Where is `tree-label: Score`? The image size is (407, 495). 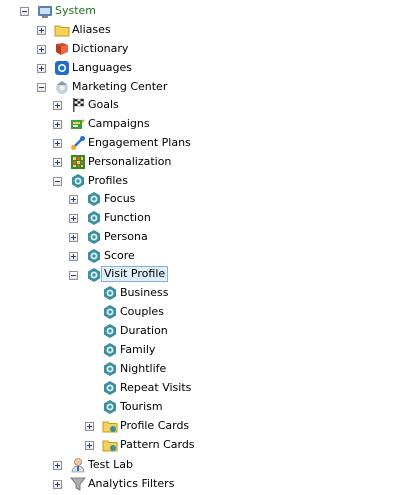
tree-label: Score is located at coordinates (119, 256).